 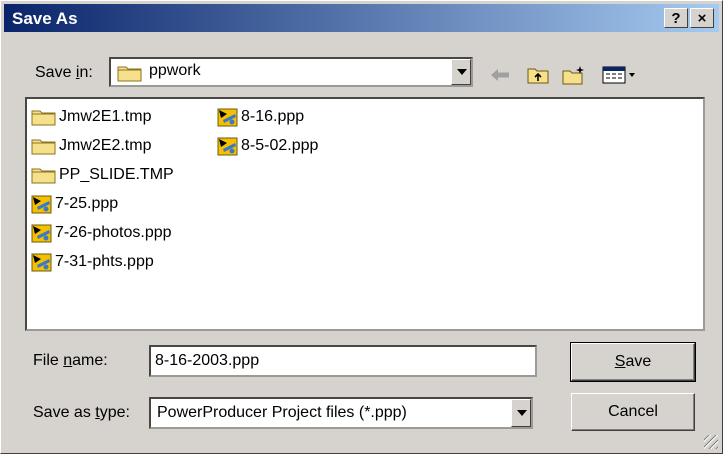 What do you see at coordinates (87, 203) in the screenshot?
I see `file-name: 7-25.ppp` at bounding box center [87, 203].